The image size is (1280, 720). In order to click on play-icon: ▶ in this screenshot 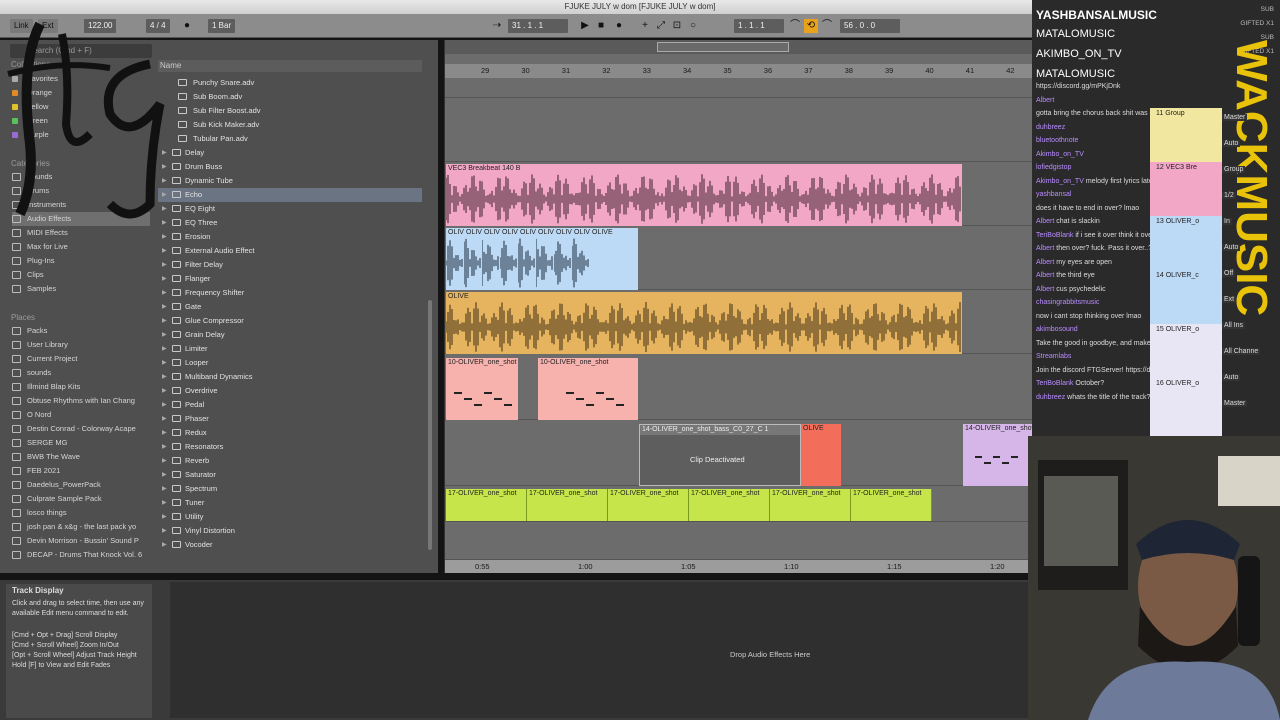, I will do `click(585, 26)`.